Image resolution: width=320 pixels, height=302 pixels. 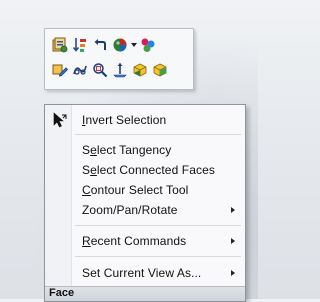 I want to click on menu-item-select-tangency: Select Tangency, so click(x=145, y=150).